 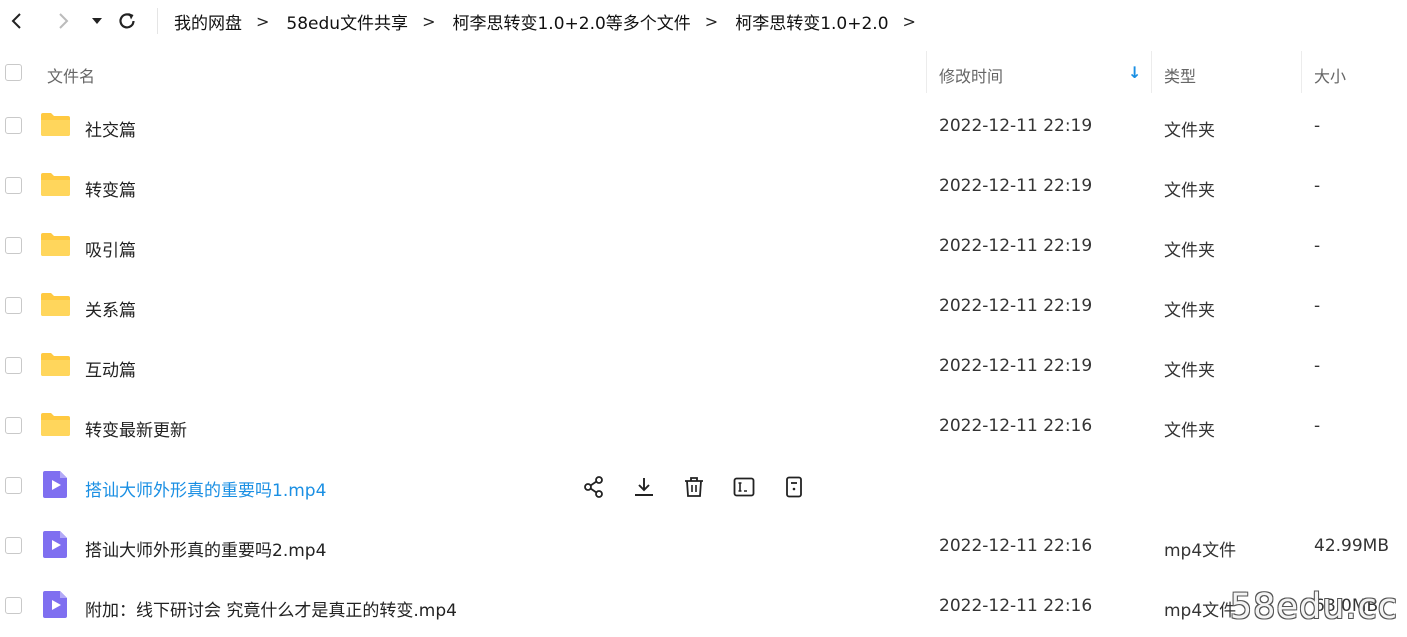 I want to click on toolbar-divider, so click(x=157, y=21).